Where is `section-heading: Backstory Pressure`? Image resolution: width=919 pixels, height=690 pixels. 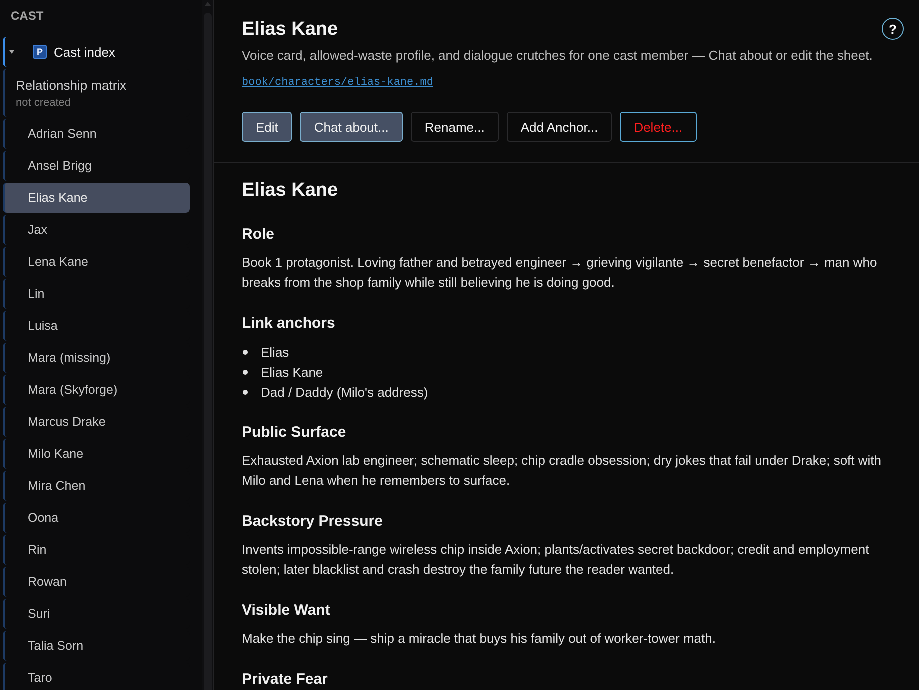
section-heading: Backstory Pressure is located at coordinates (312, 522).